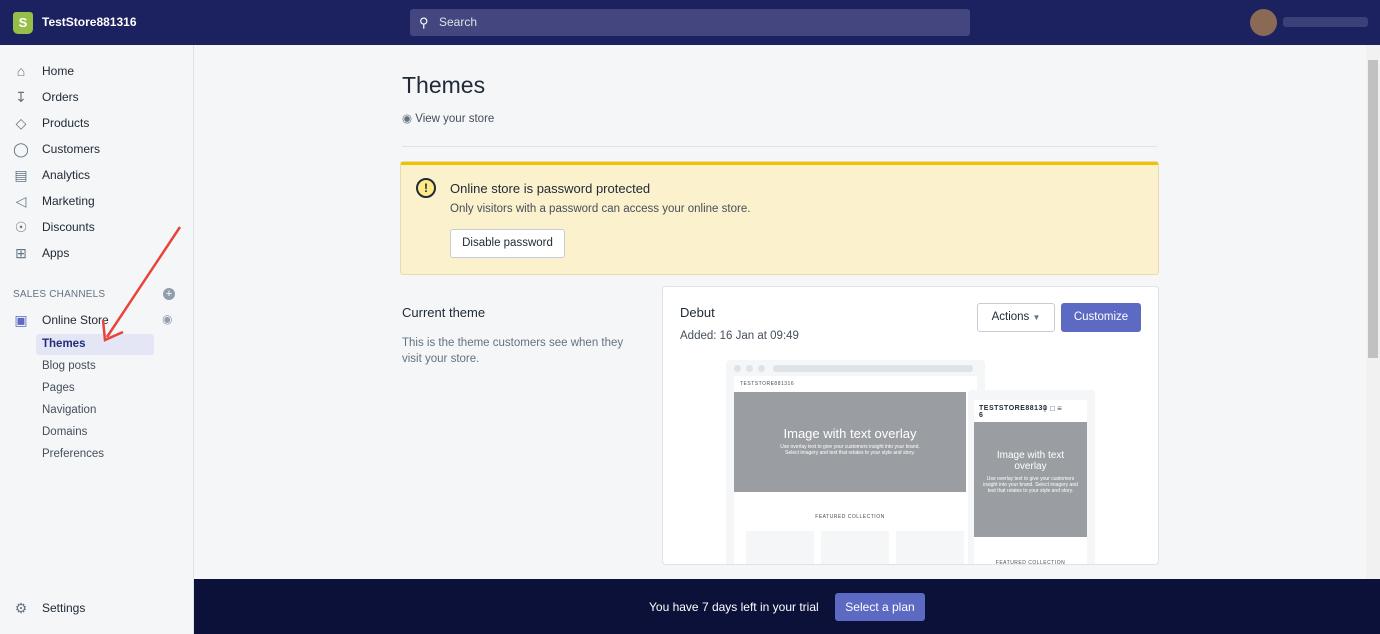 Image resolution: width=1380 pixels, height=634 pixels. I want to click on divider, so click(779, 146).